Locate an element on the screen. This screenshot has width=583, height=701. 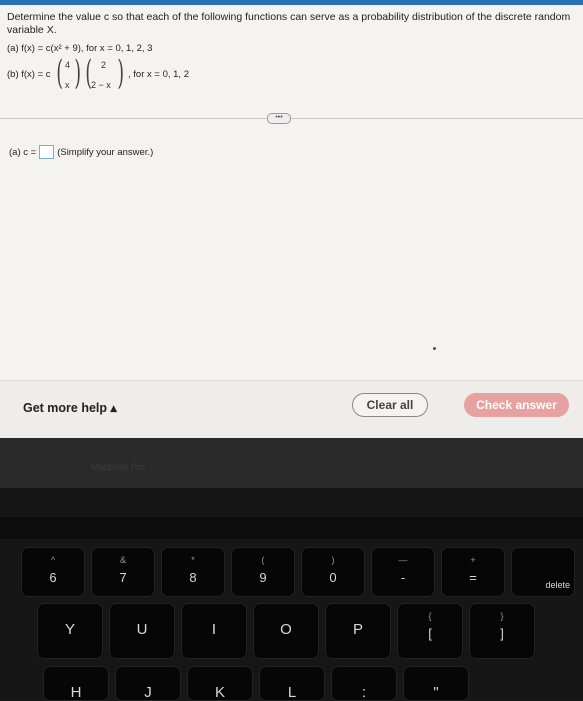
key-u-r1k1: U is located at coordinates (142, 631).